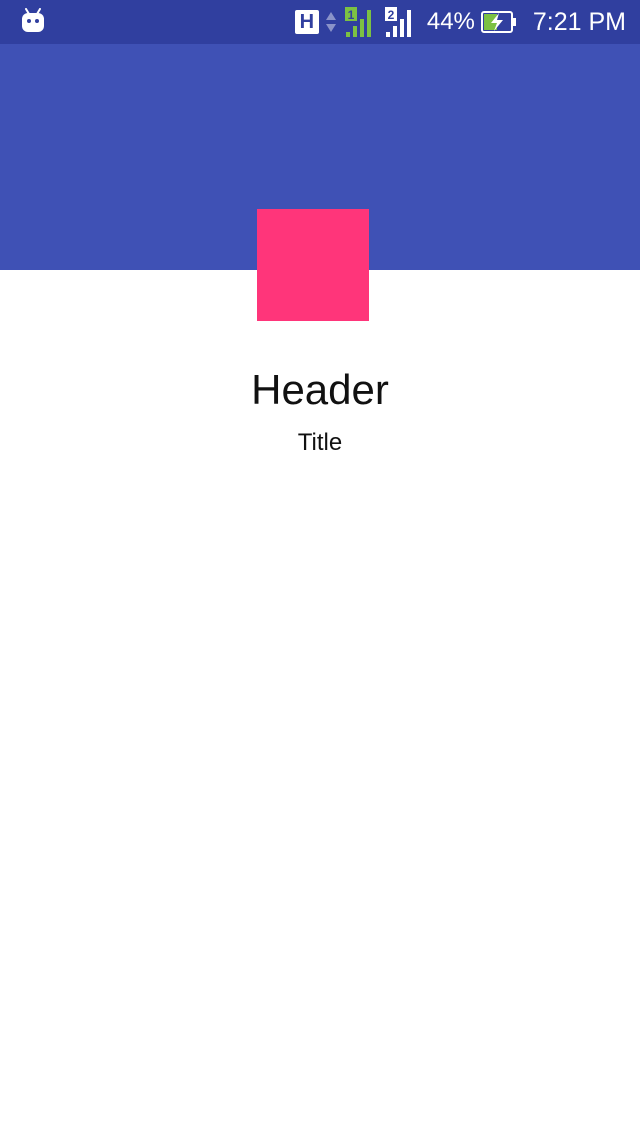 The width and height of the screenshot is (640, 1138). I want to click on battery-percent: 44%, so click(450, 21).